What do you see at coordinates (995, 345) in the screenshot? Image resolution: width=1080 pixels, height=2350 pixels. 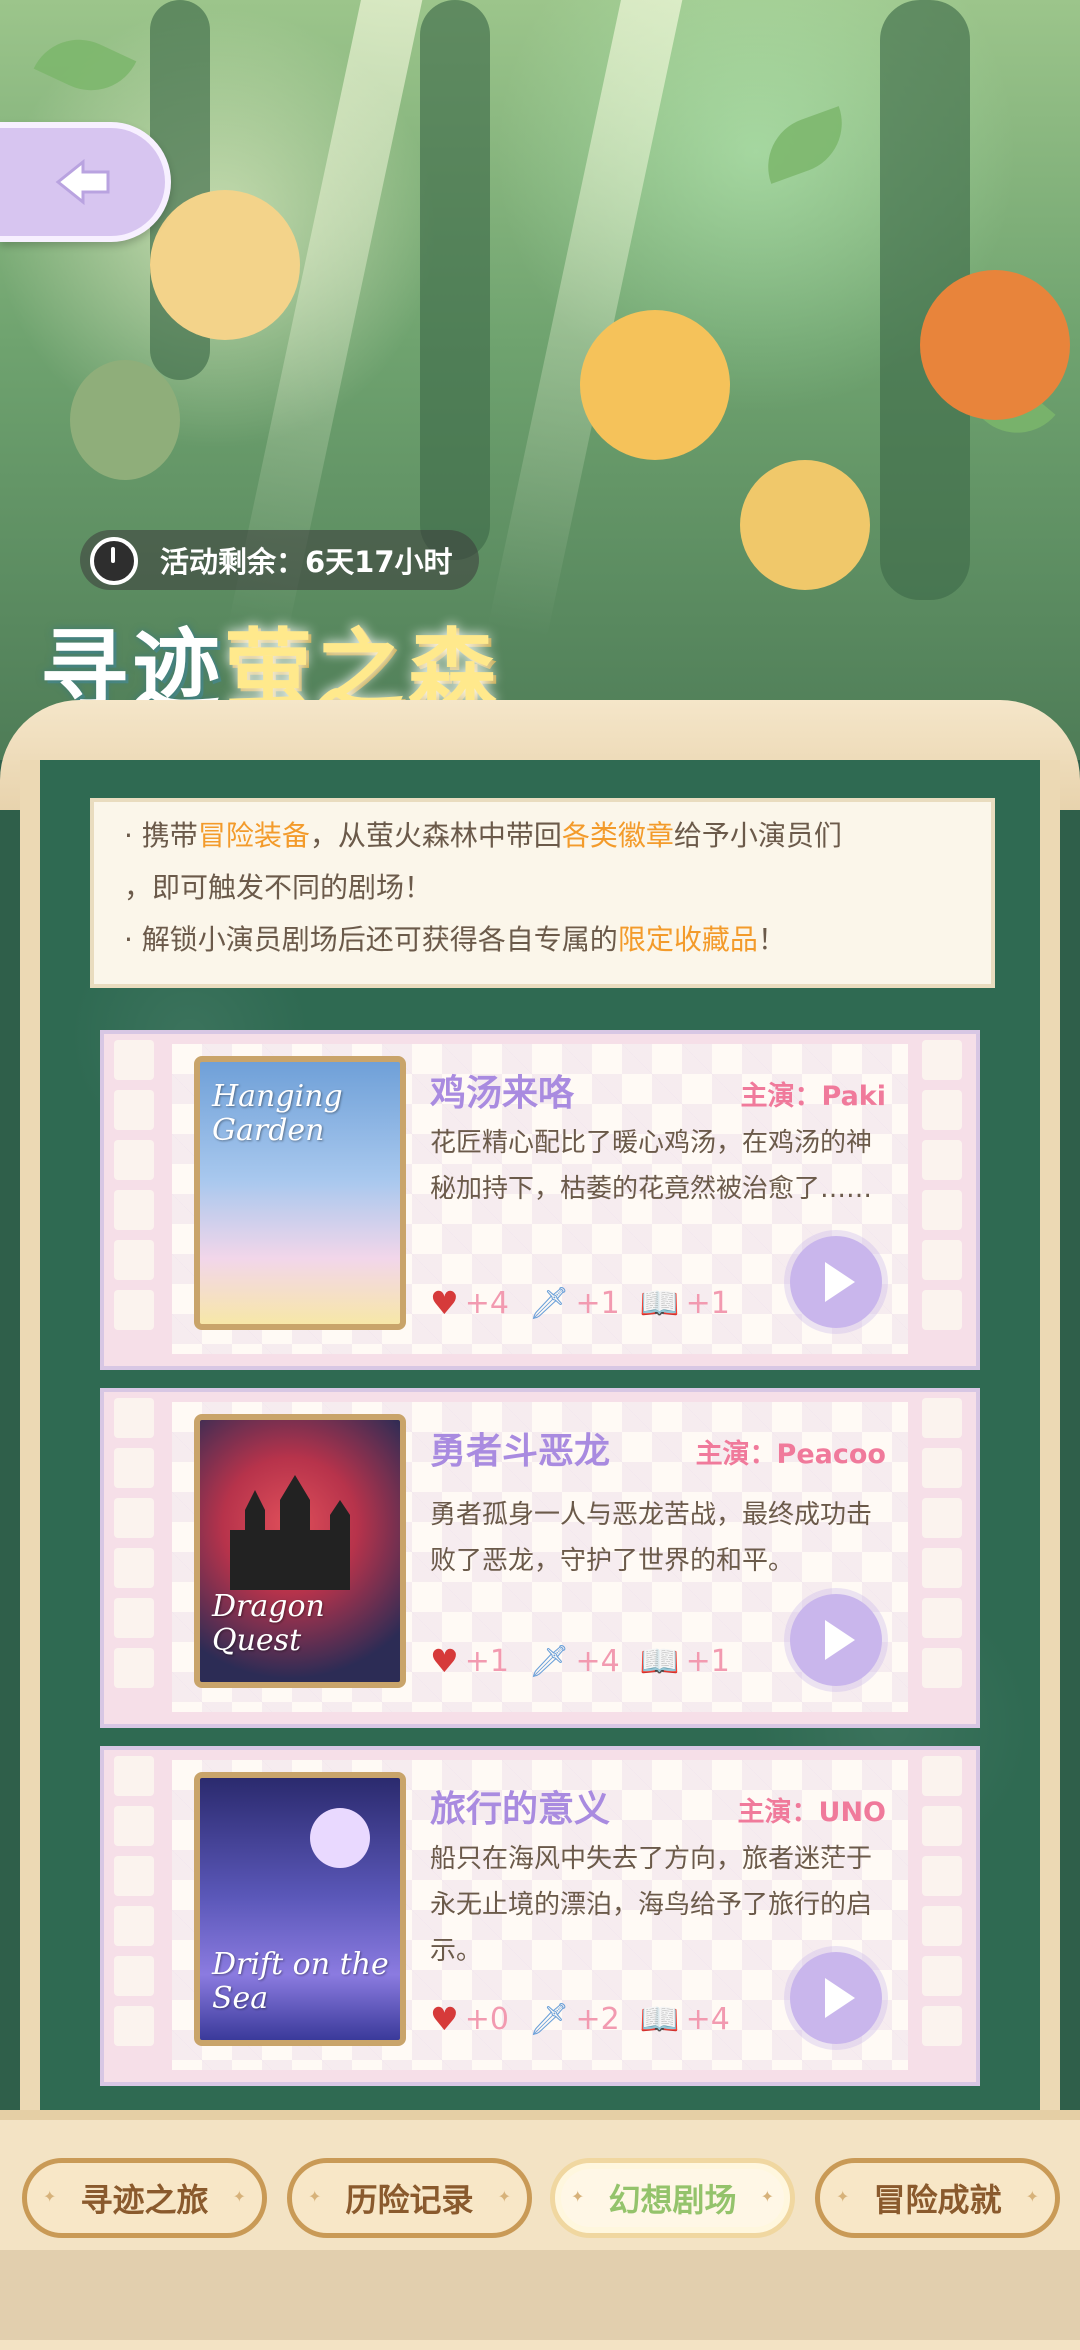 I see `character-hooded` at bounding box center [995, 345].